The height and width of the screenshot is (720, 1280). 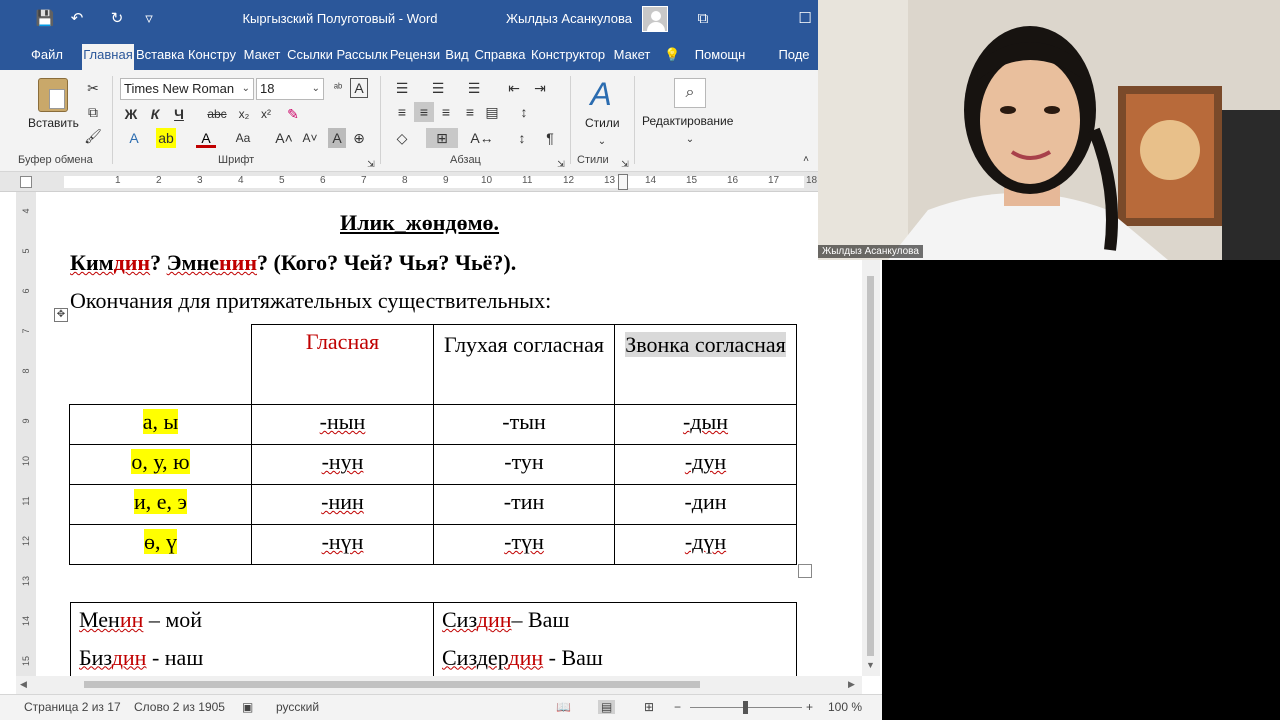 What do you see at coordinates (745, 707) in the screenshot?
I see `zoom-slider-thumb` at bounding box center [745, 707].